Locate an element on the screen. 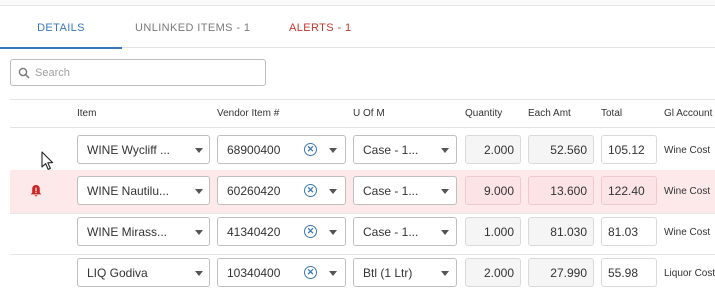 The height and width of the screenshot is (289, 715). item-value: LIQ Godiva is located at coordinates (117, 273).